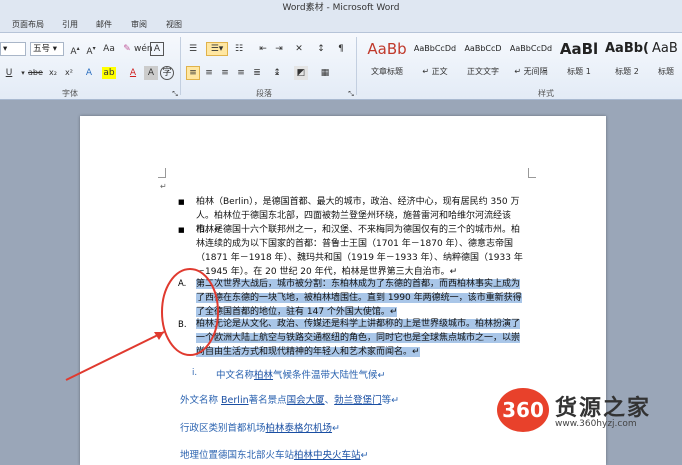  I want to click on text-run: 、, so click(329, 400).